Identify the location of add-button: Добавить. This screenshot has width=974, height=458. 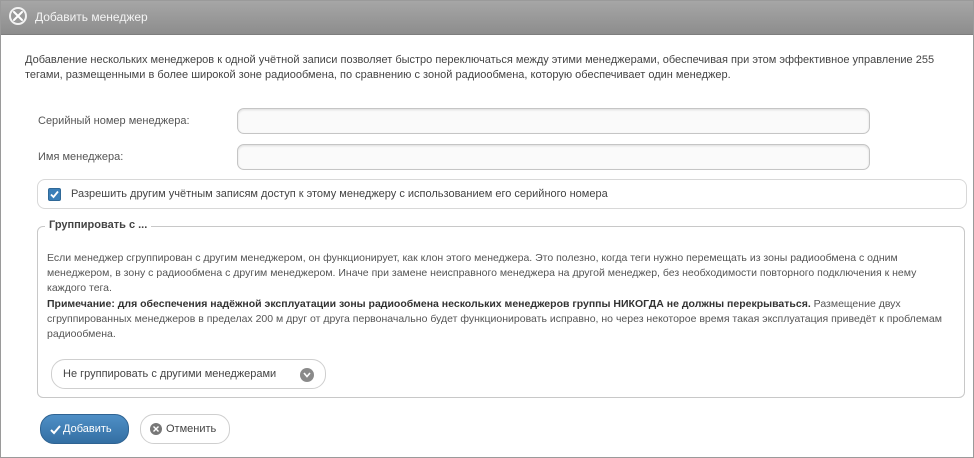
(84, 429).